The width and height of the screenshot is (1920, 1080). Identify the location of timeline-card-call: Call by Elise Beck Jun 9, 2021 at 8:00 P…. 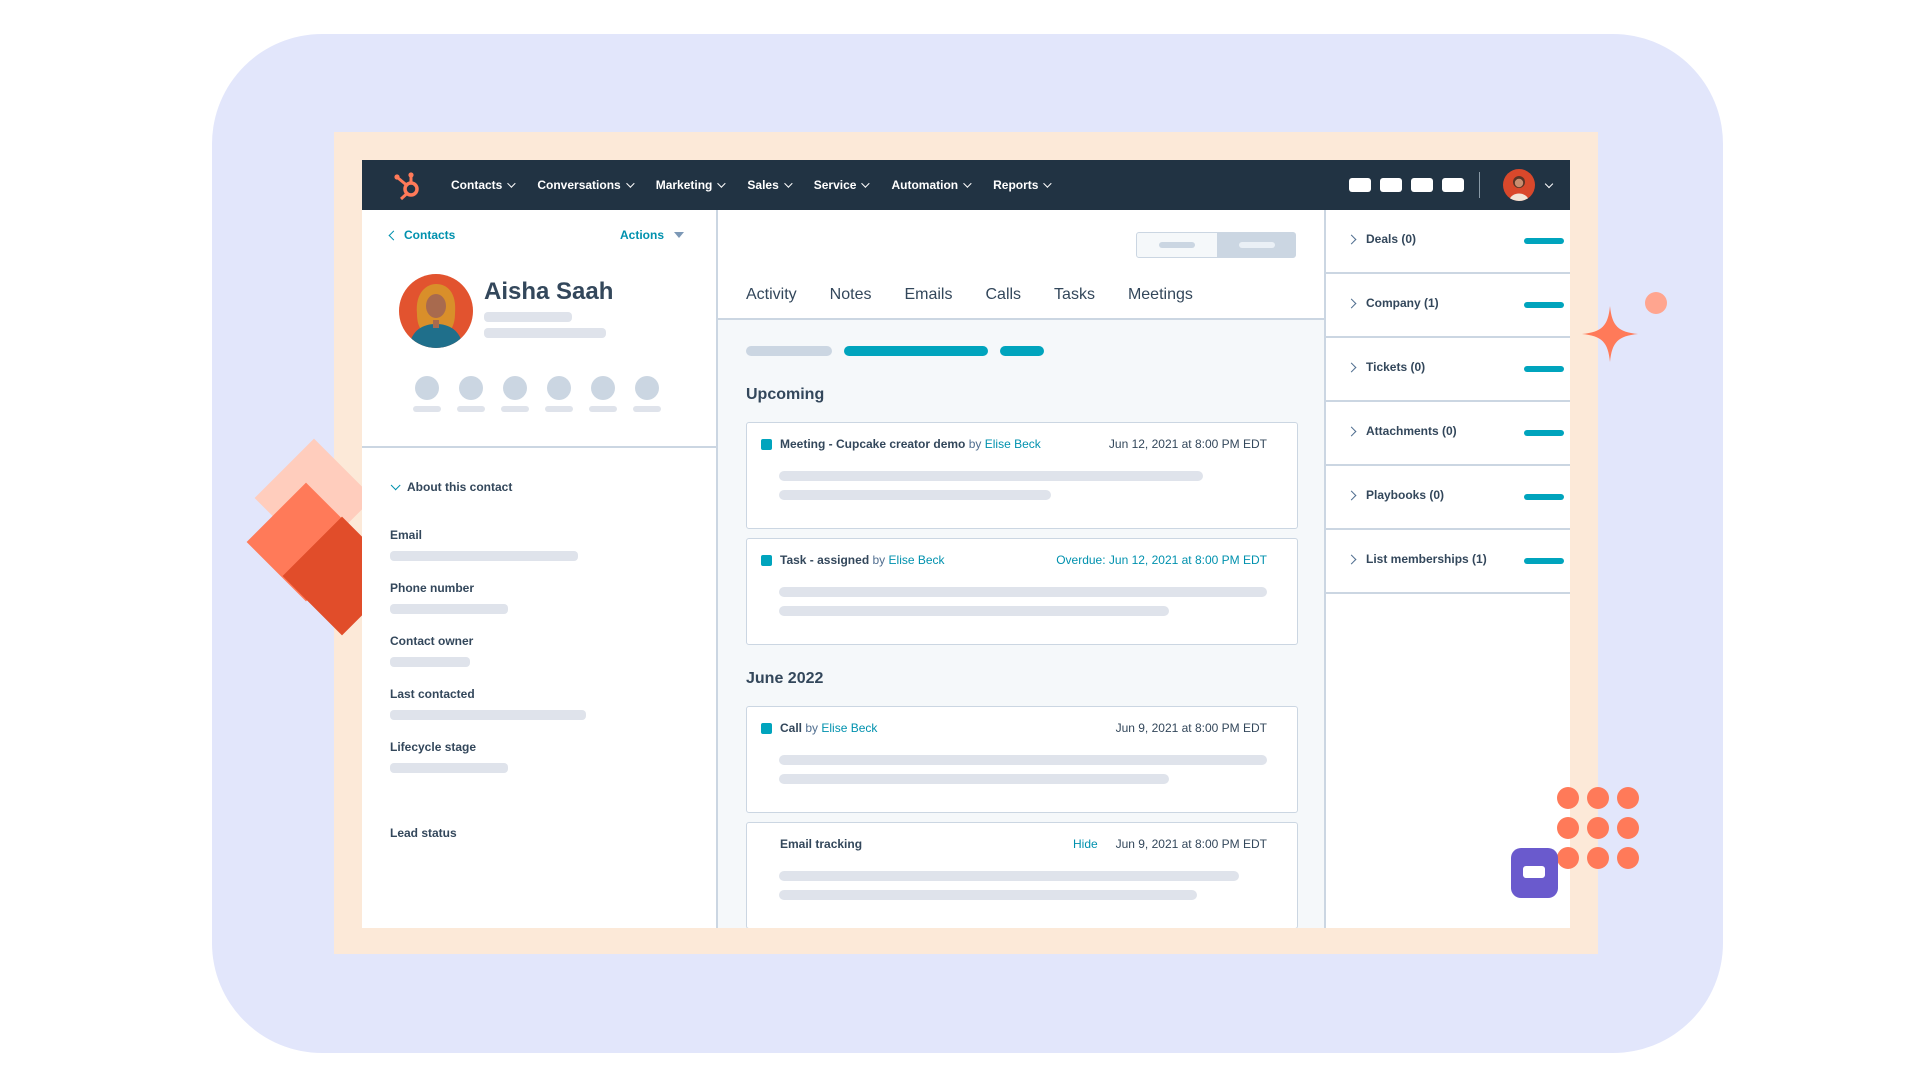
(1022, 759).